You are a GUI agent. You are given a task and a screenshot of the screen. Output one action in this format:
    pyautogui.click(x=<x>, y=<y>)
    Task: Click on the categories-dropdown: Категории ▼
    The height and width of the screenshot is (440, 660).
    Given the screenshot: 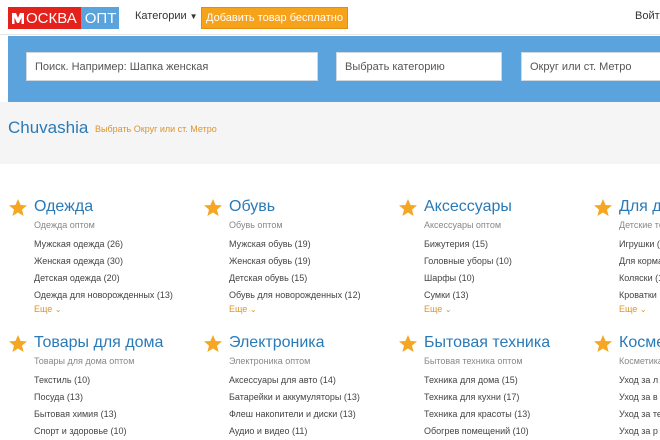 What is the action you would take?
    pyautogui.click(x=166, y=16)
    